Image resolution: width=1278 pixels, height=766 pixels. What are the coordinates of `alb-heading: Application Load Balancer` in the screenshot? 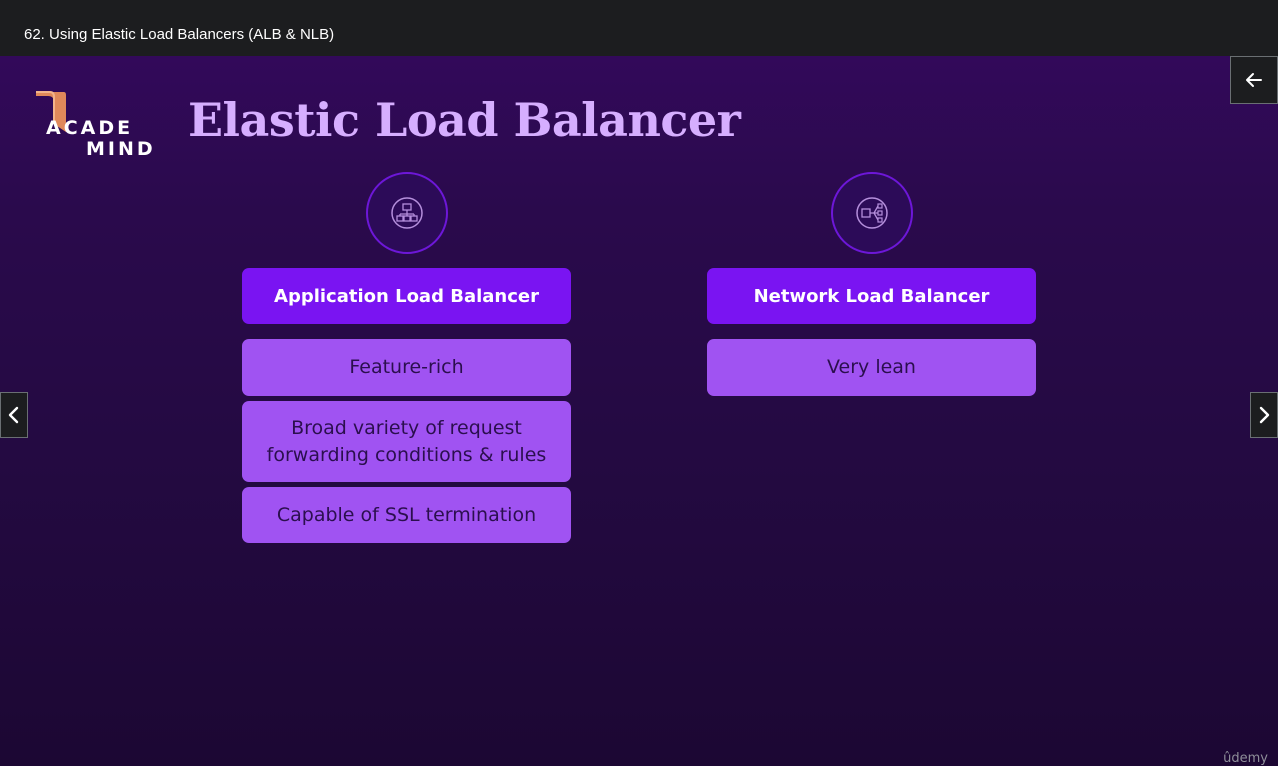 It's located at (406, 296).